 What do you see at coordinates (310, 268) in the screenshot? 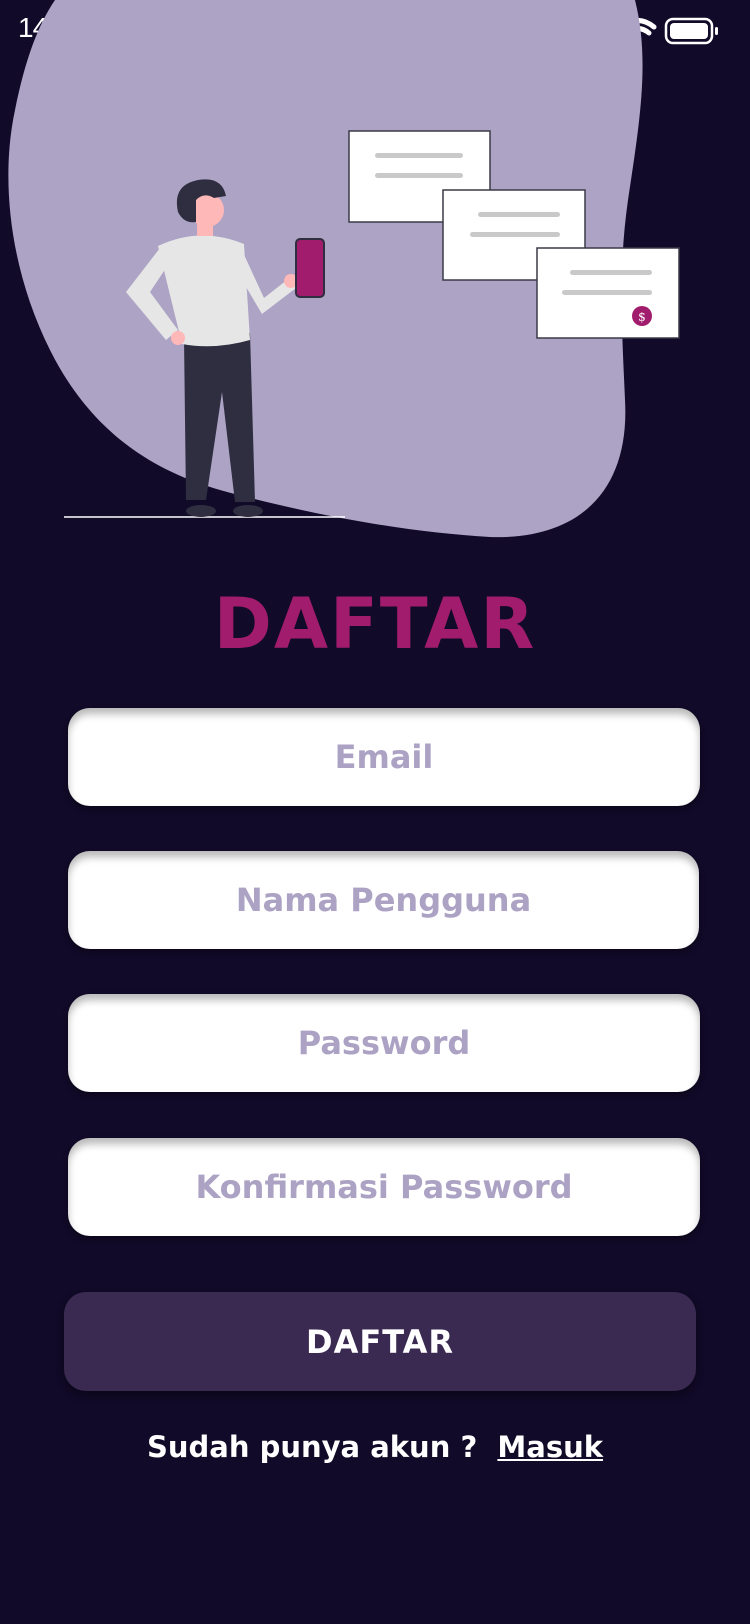
I see `phone-icon` at bounding box center [310, 268].